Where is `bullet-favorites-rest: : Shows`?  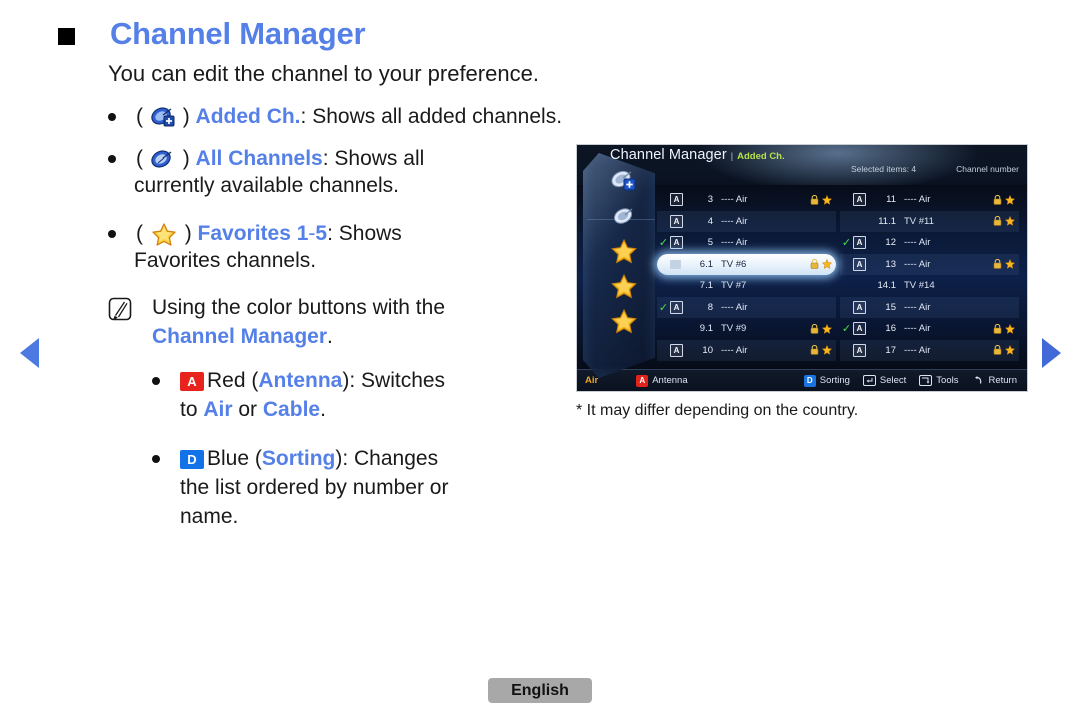 bullet-favorites-rest: : Shows is located at coordinates (364, 233).